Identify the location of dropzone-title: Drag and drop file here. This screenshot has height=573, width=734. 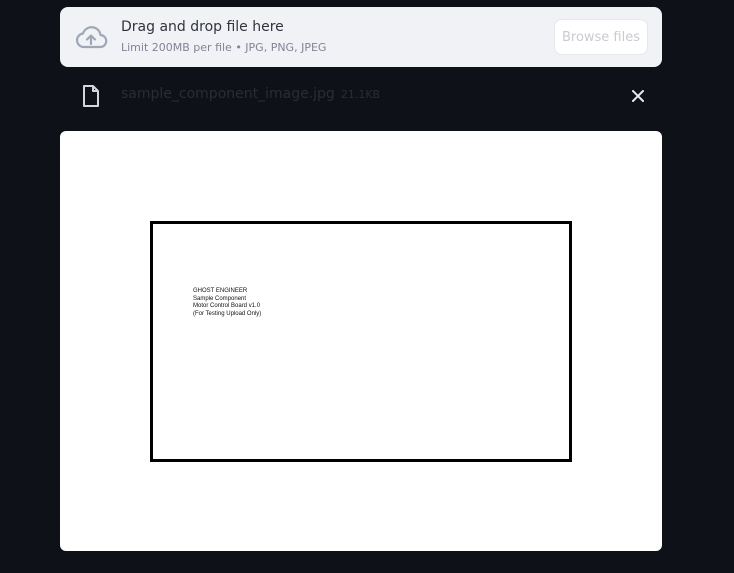
(202, 27).